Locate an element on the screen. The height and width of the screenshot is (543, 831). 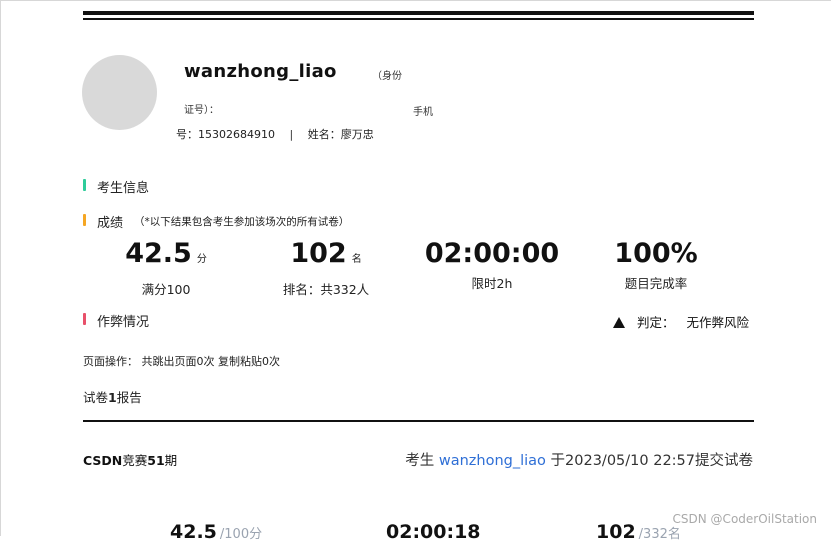
submit-username-link: wanzhong_liao is located at coordinates (492, 461).